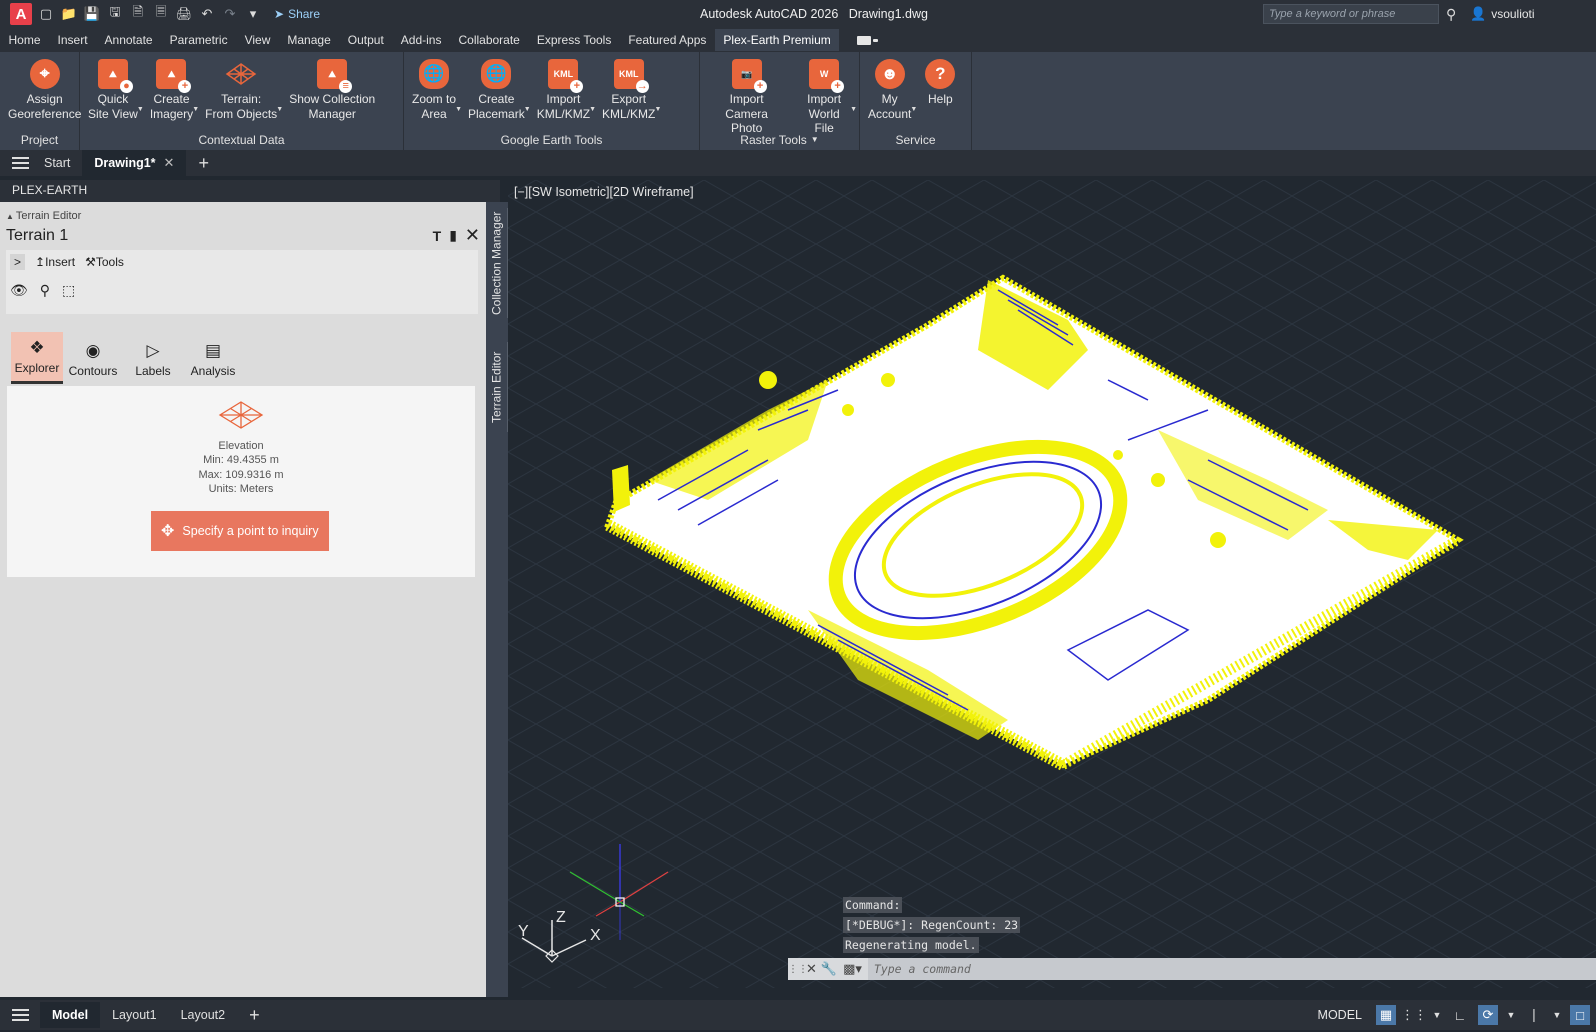 The width and height of the screenshot is (1596, 1032). Describe the element at coordinates (241, 106) in the screenshot. I see `terrain-from-objects-label: Terrain: From Objects` at that location.